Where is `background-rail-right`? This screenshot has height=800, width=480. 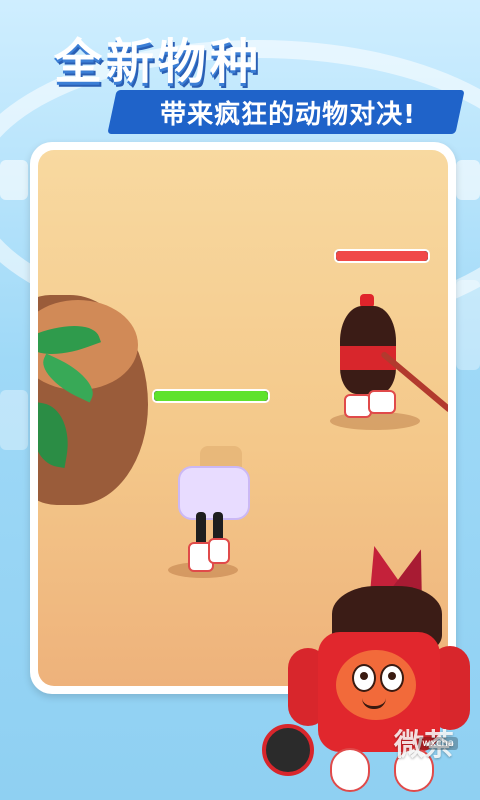 background-rail-right is located at coordinates (468, 180).